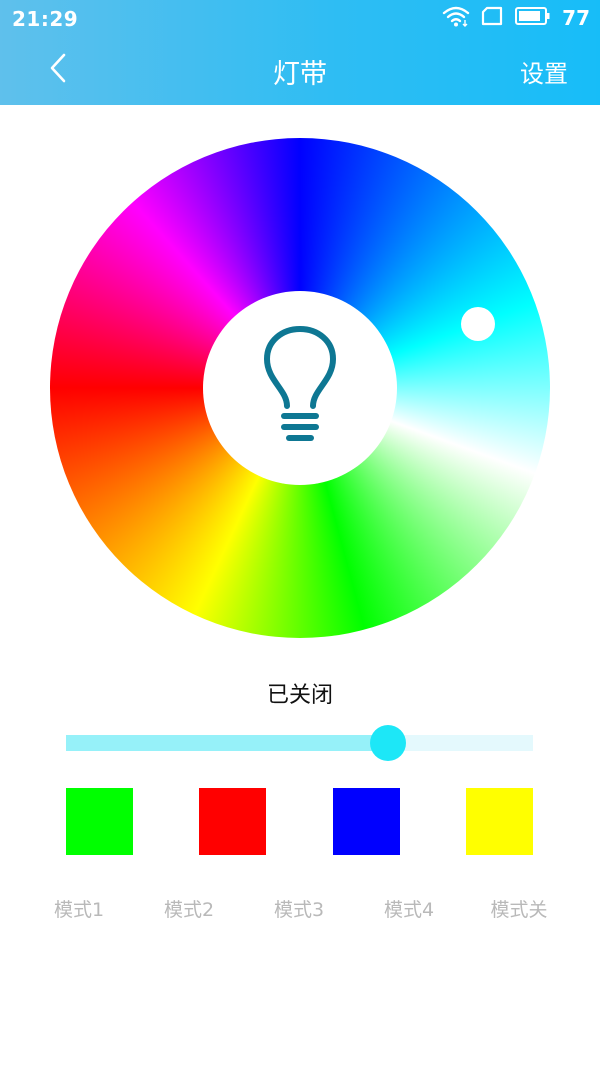 This screenshot has height=1067, width=600. I want to click on lightbulb-icon, so click(300, 388).